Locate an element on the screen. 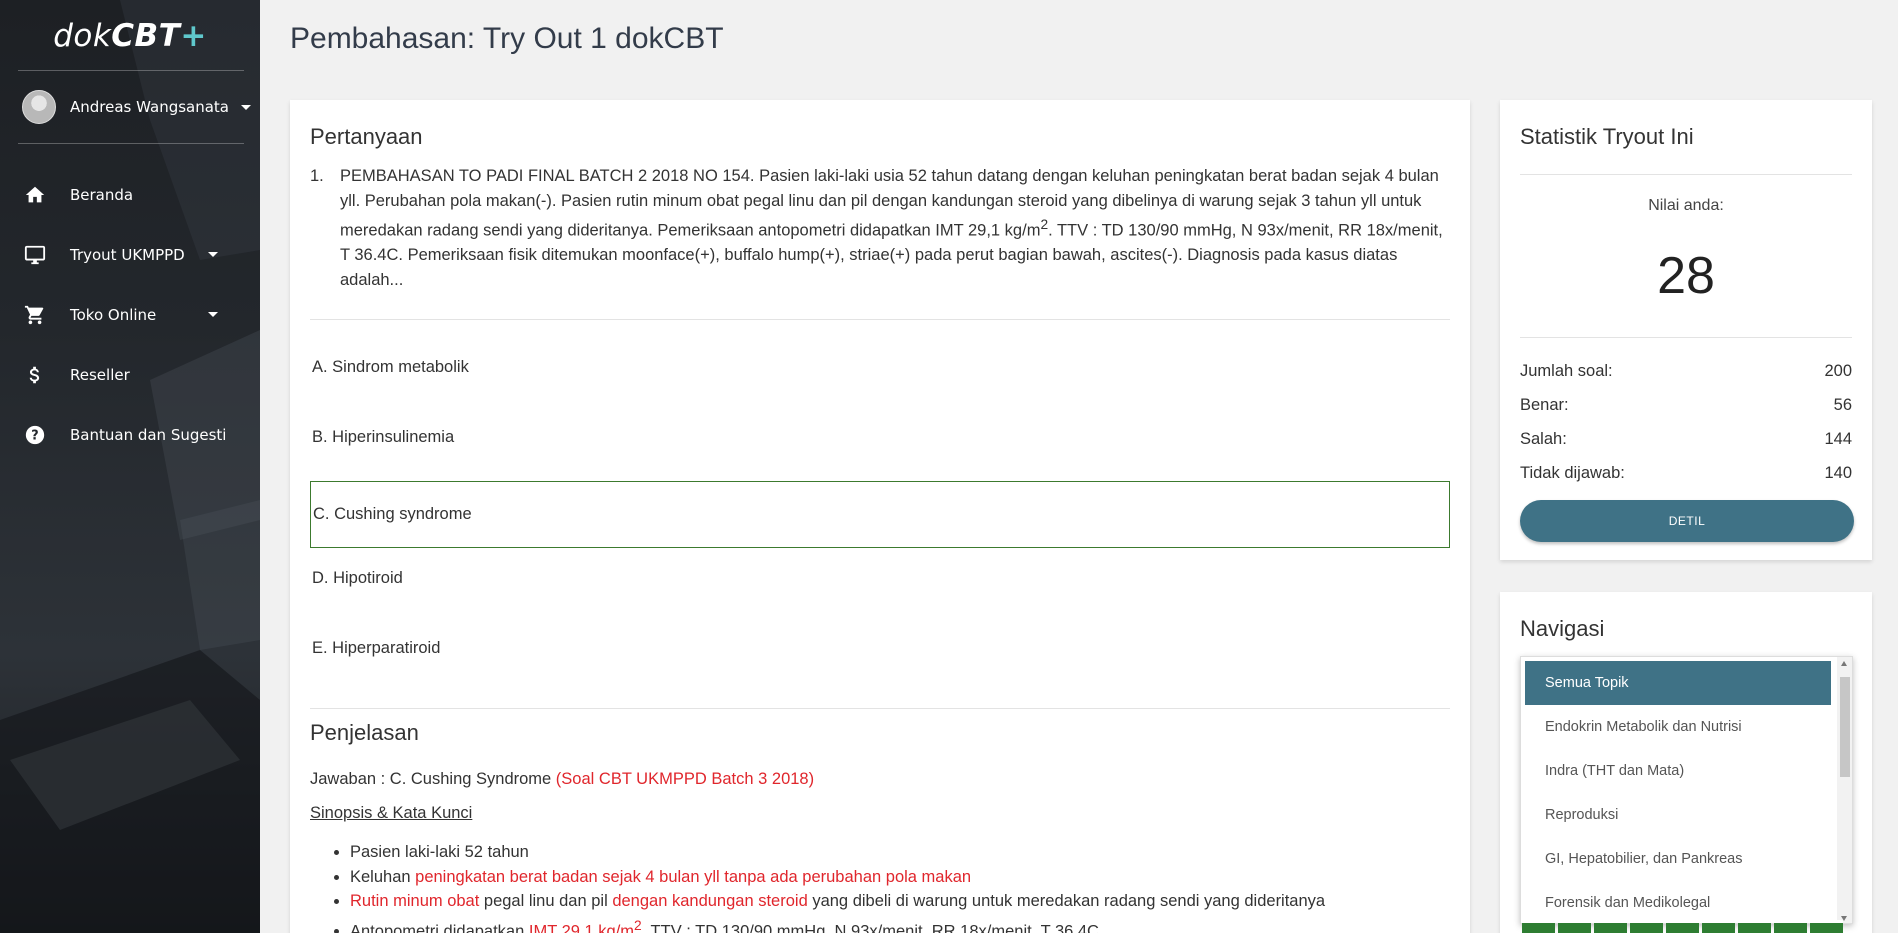  option-e: E. Hiperparatiroid is located at coordinates (880, 648).